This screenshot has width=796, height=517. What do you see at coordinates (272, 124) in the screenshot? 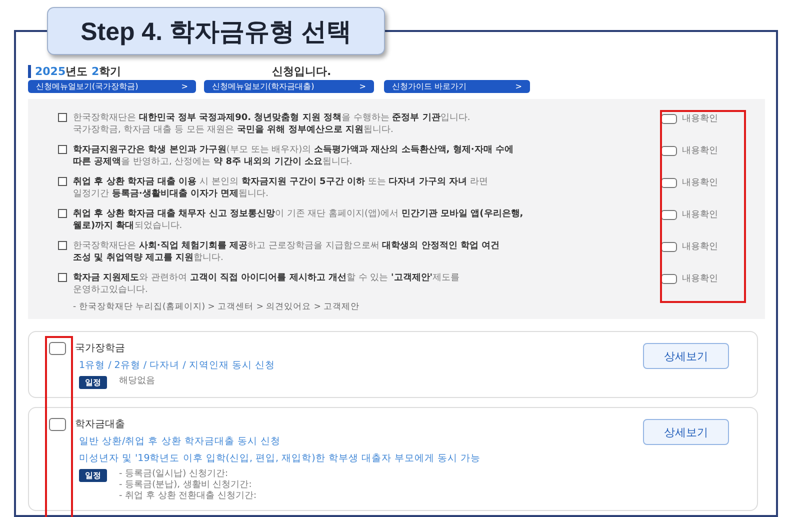
I see `notice-text: 한국장학재단은 대한민국 정부 국정과제90. 청년맞춤형 지원 정책을 수행하는 준정부 기관입니다. 국가장학금, 학자금 대출 등 모든 재원은 국민을 위해 정부예산으로 지원됩니다.` at bounding box center [272, 124].